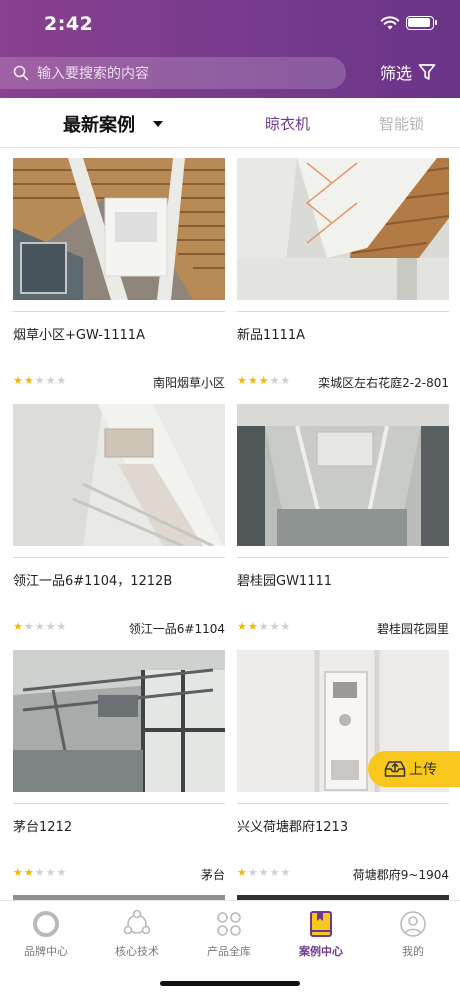 Image resolution: width=460 pixels, height=996 pixels. I want to click on upload-tray-icon, so click(395, 769).